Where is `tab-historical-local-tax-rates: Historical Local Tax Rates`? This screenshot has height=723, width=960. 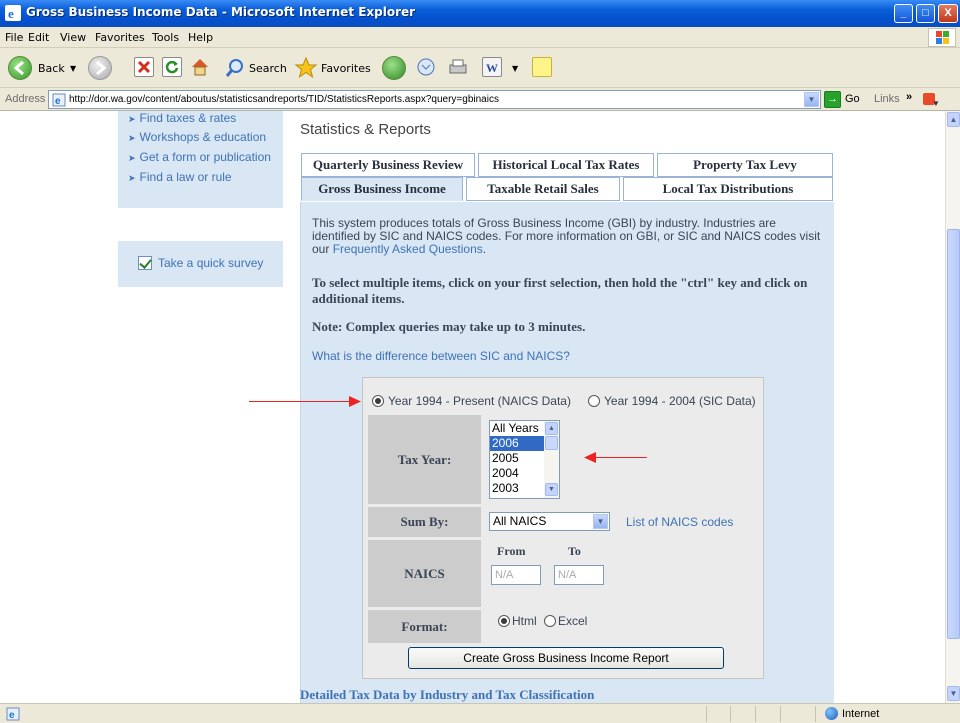 tab-historical-local-tax-rates: Historical Local Tax Rates is located at coordinates (566, 165).